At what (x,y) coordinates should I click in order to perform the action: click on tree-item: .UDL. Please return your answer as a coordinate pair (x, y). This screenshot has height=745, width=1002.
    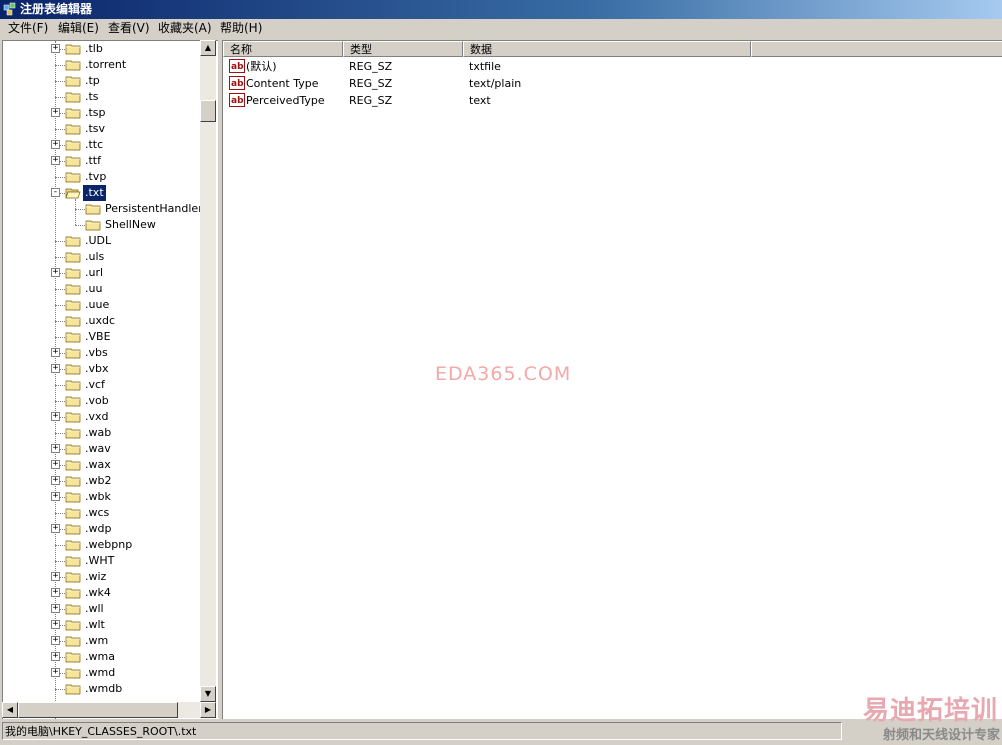
    Looking at the image, I should click on (103, 241).